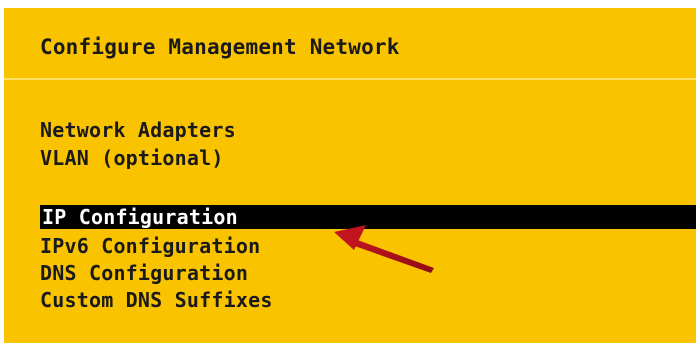 The image size is (696, 343). Describe the element at coordinates (156, 300) in the screenshot. I see `menu-item-custom-dns-suffixes: Custom DNS Suffixes` at that location.